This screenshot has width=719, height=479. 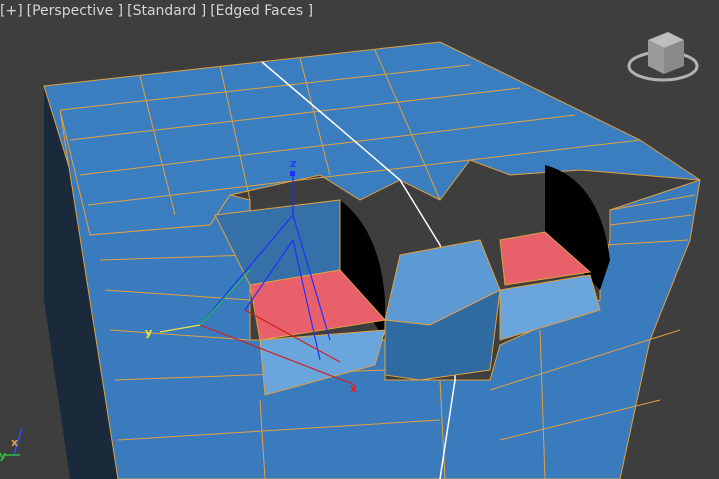 What do you see at coordinates (11, 11) in the screenshot?
I see `viewport-plus-menu: [+]` at bounding box center [11, 11].